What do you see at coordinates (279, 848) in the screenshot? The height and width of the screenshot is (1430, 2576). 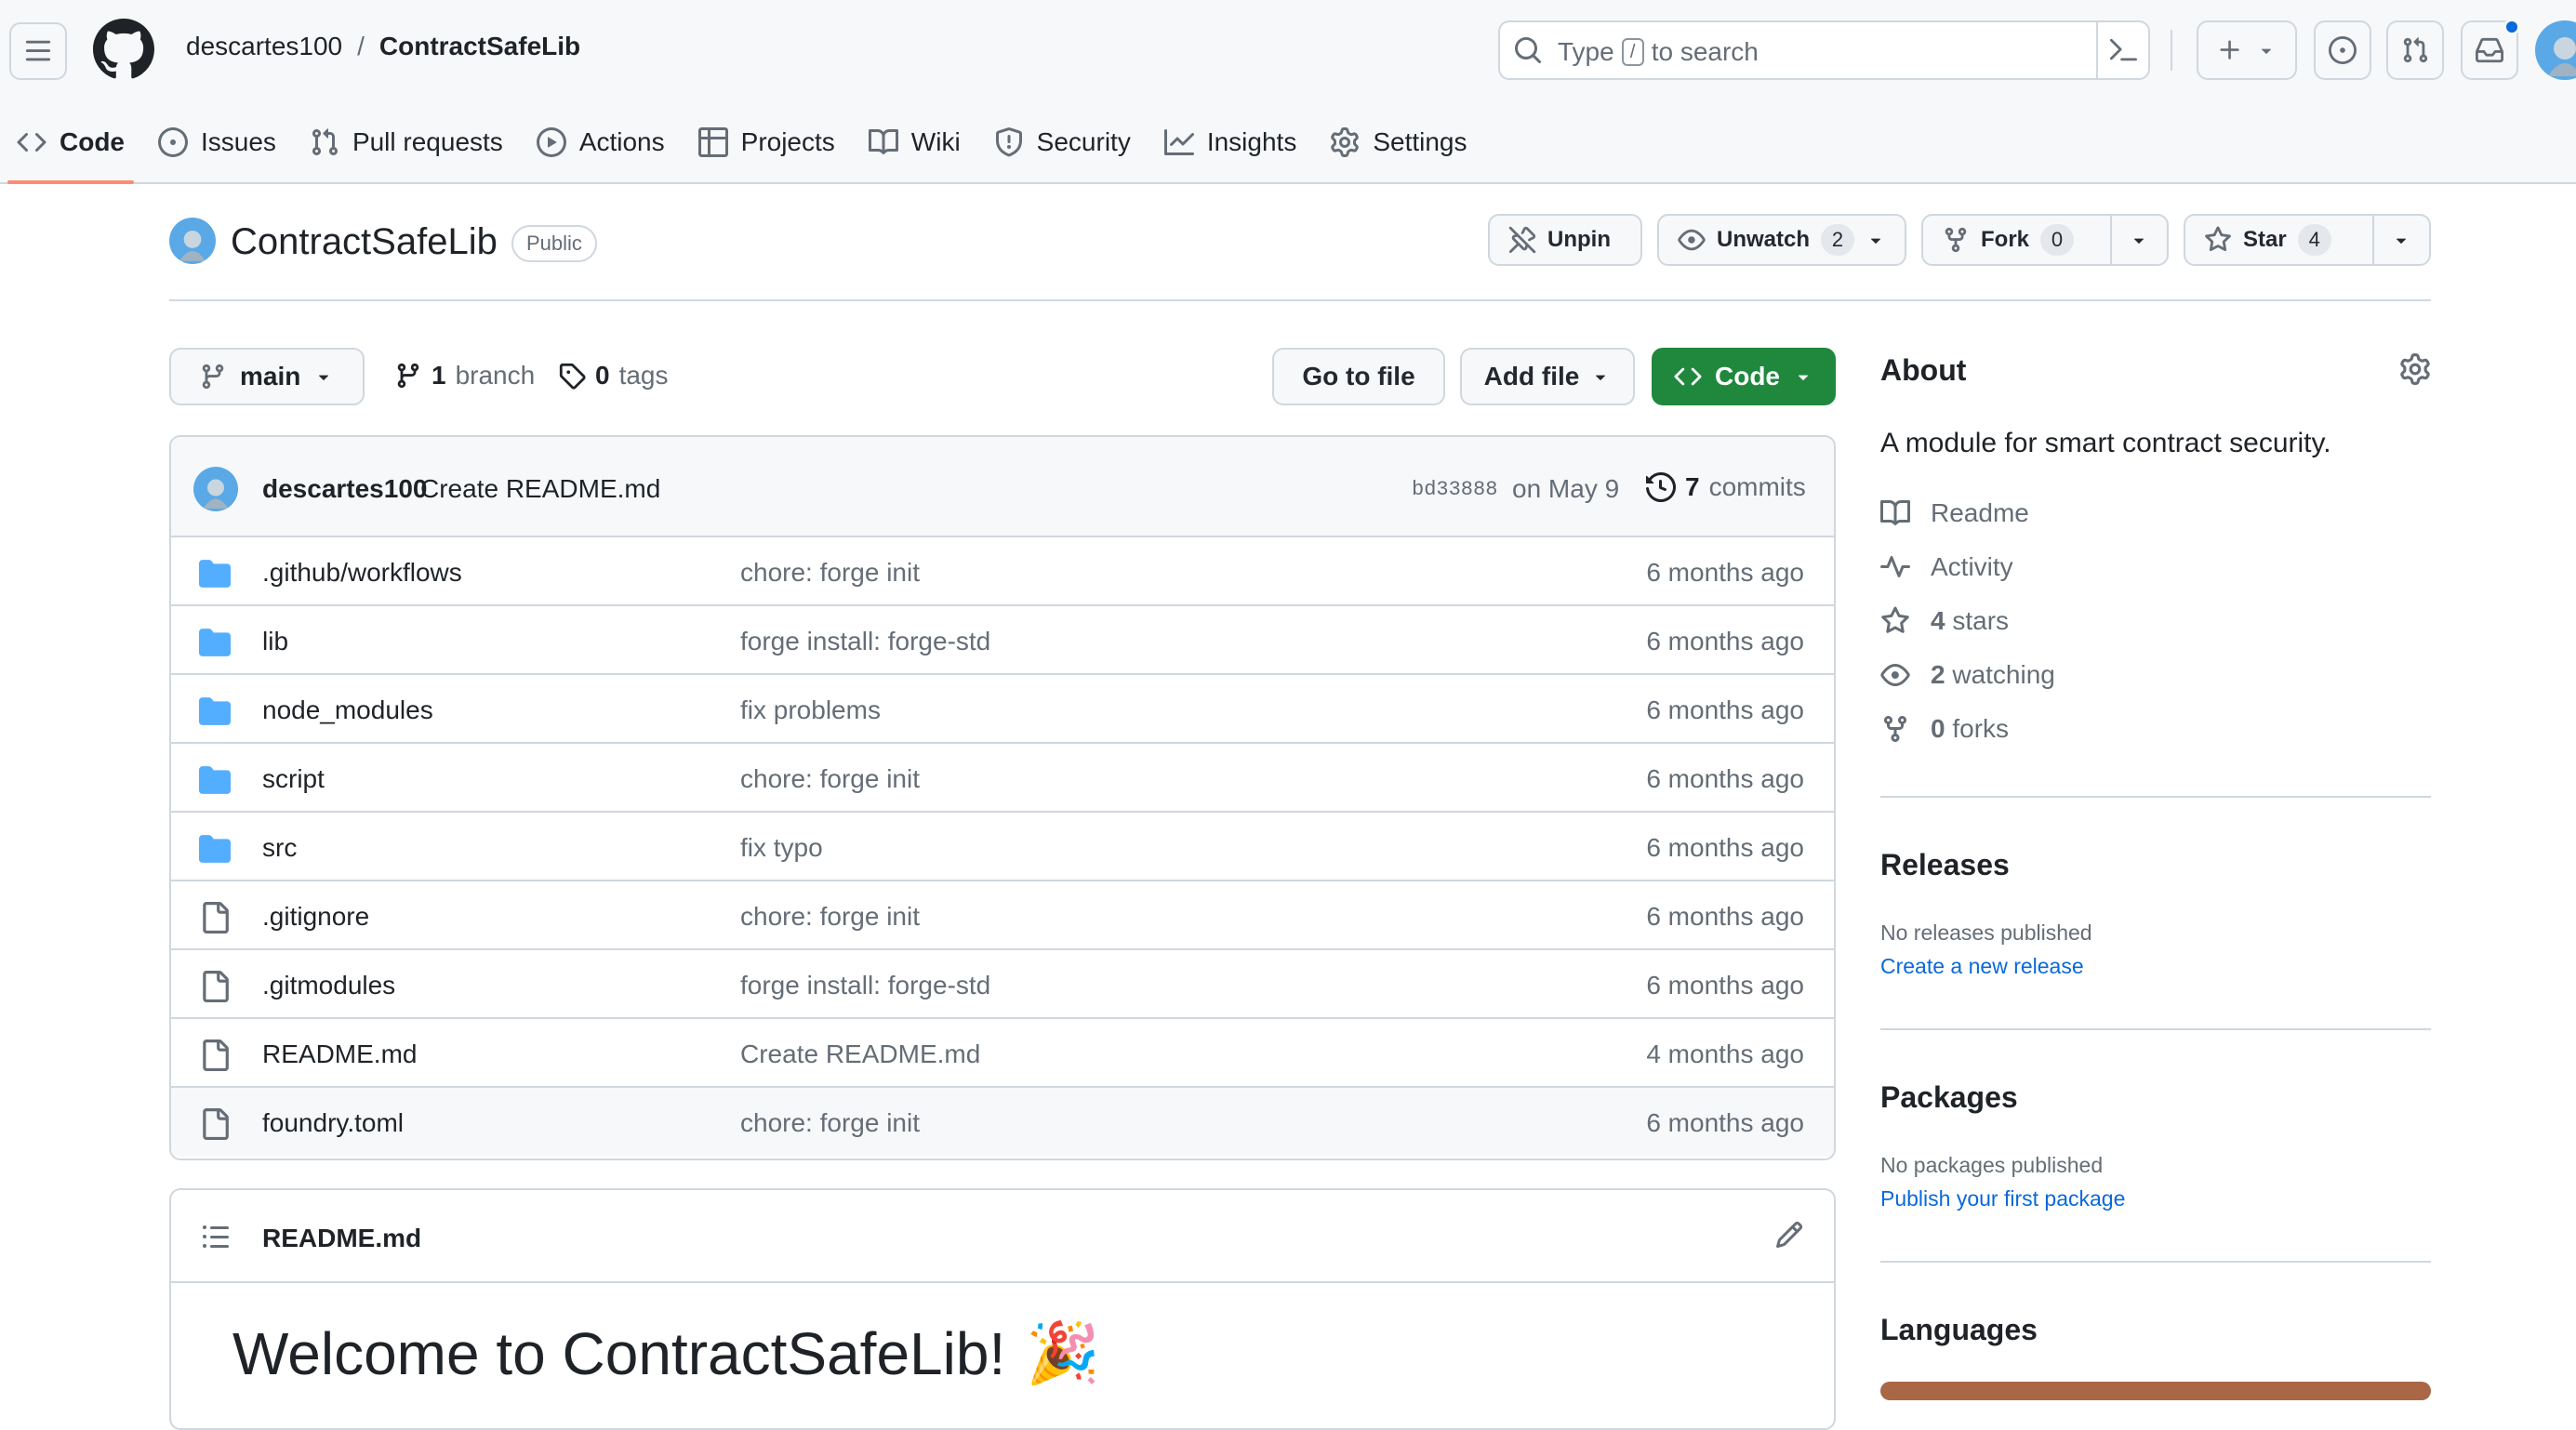 I see `file-name-link: src` at bounding box center [279, 848].